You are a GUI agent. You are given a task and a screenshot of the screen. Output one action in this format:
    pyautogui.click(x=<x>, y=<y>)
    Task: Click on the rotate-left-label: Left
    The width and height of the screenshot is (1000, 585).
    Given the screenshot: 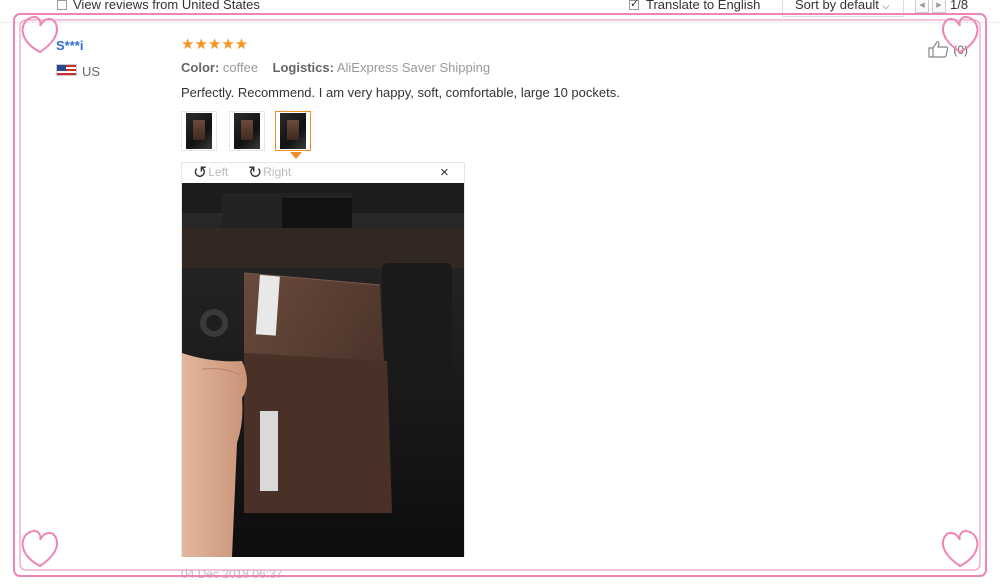 What is the action you would take?
    pyautogui.click(x=218, y=172)
    